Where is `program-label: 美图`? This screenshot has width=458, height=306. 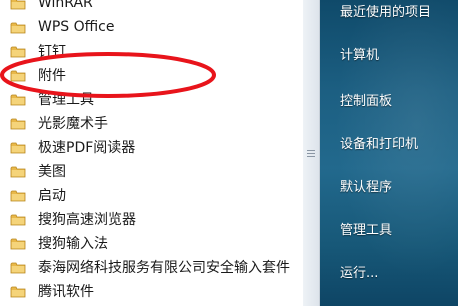
program-label: 美图 is located at coordinates (52, 172).